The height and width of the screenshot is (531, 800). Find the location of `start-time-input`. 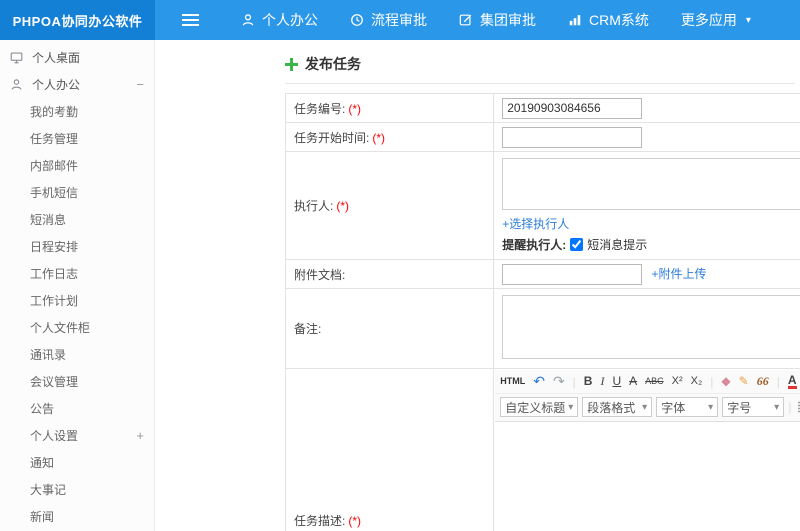

start-time-input is located at coordinates (572, 137).